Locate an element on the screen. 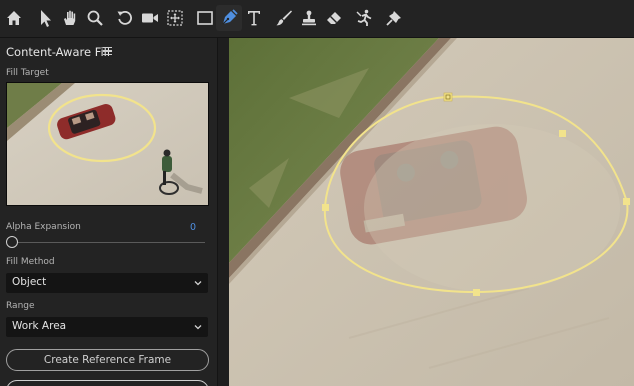 Image resolution: width=634 pixels, height=386 pixels. range-label: Range is located at coordinates (20, 306).